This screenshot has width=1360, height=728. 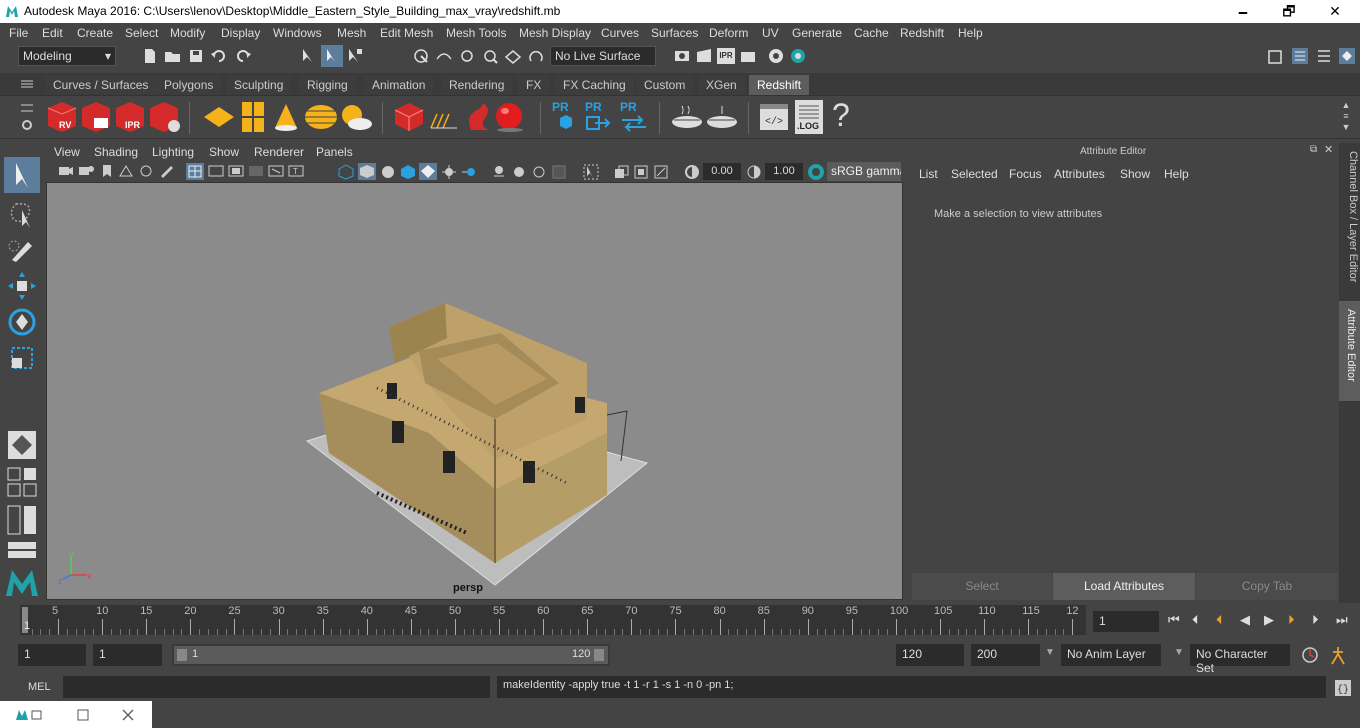 I want to click on live-surface-field: No Live Surface, so click(x=603, y=56).